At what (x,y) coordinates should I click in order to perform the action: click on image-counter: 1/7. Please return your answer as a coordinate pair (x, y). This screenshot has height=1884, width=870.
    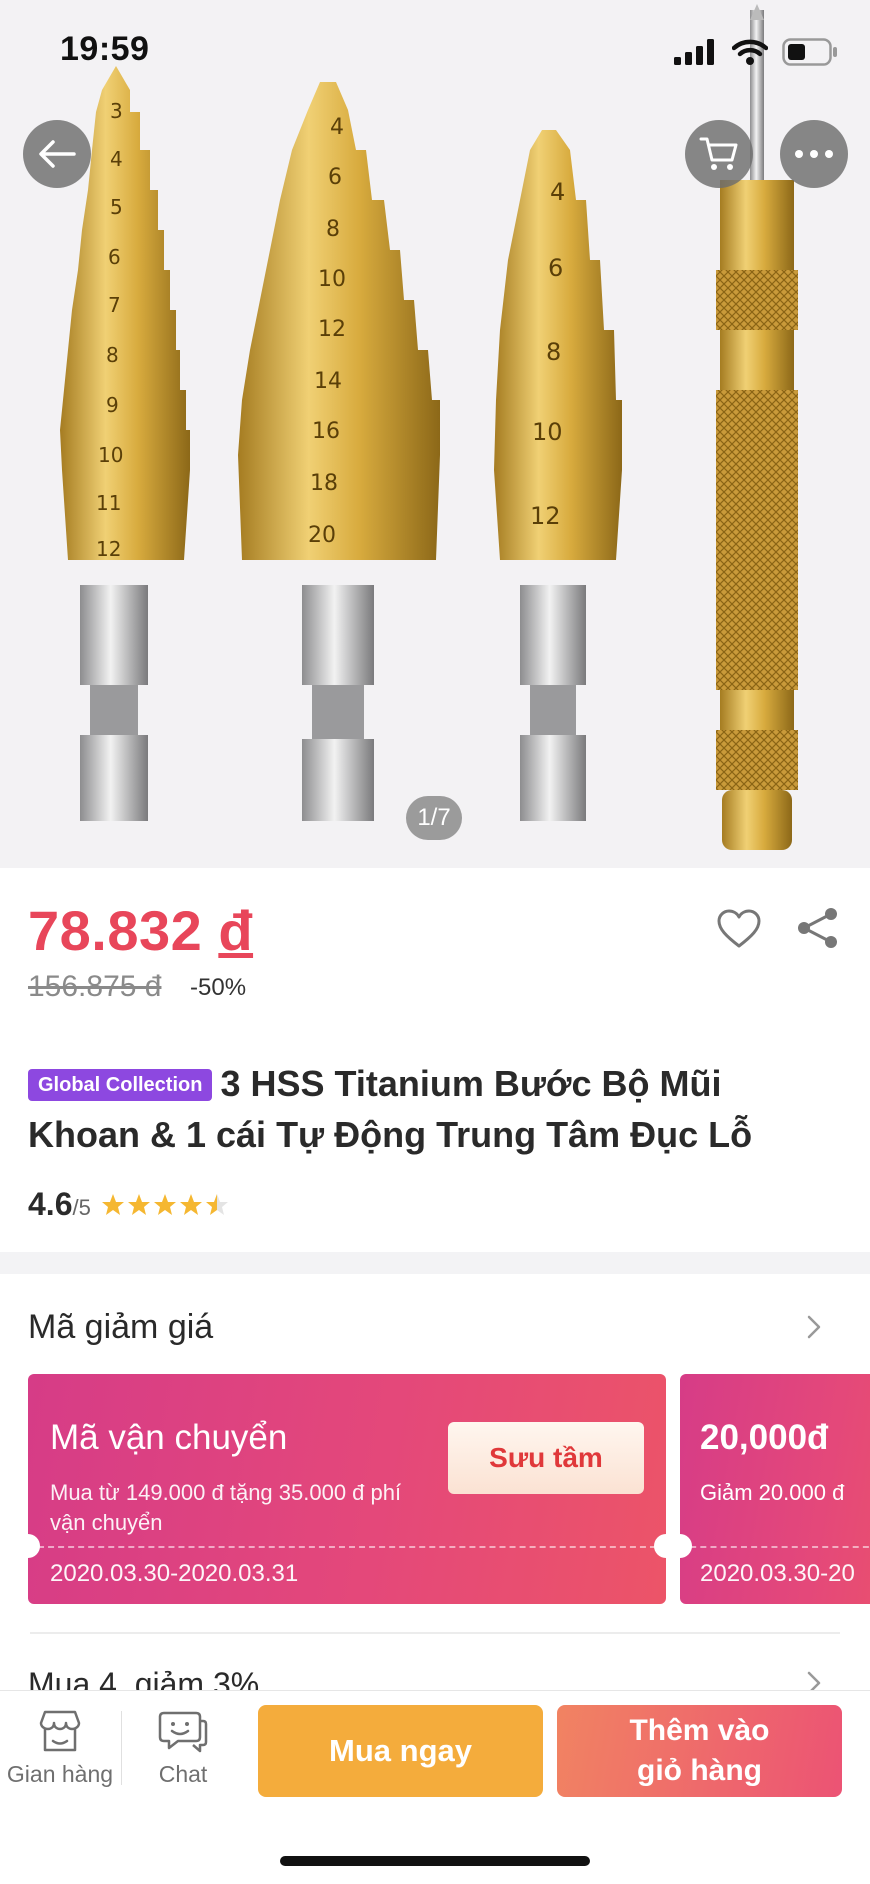
    Looking at the image, I should click on (434, 818).